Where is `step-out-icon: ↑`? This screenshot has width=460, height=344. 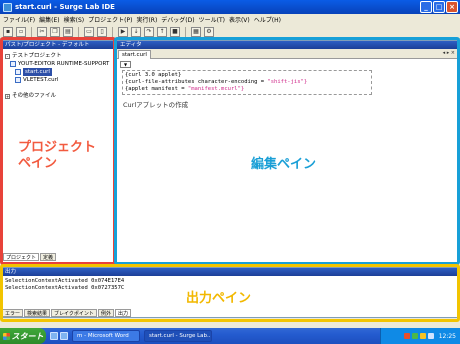 step-out-icon: ↑ is located at coordinates (162, 31).